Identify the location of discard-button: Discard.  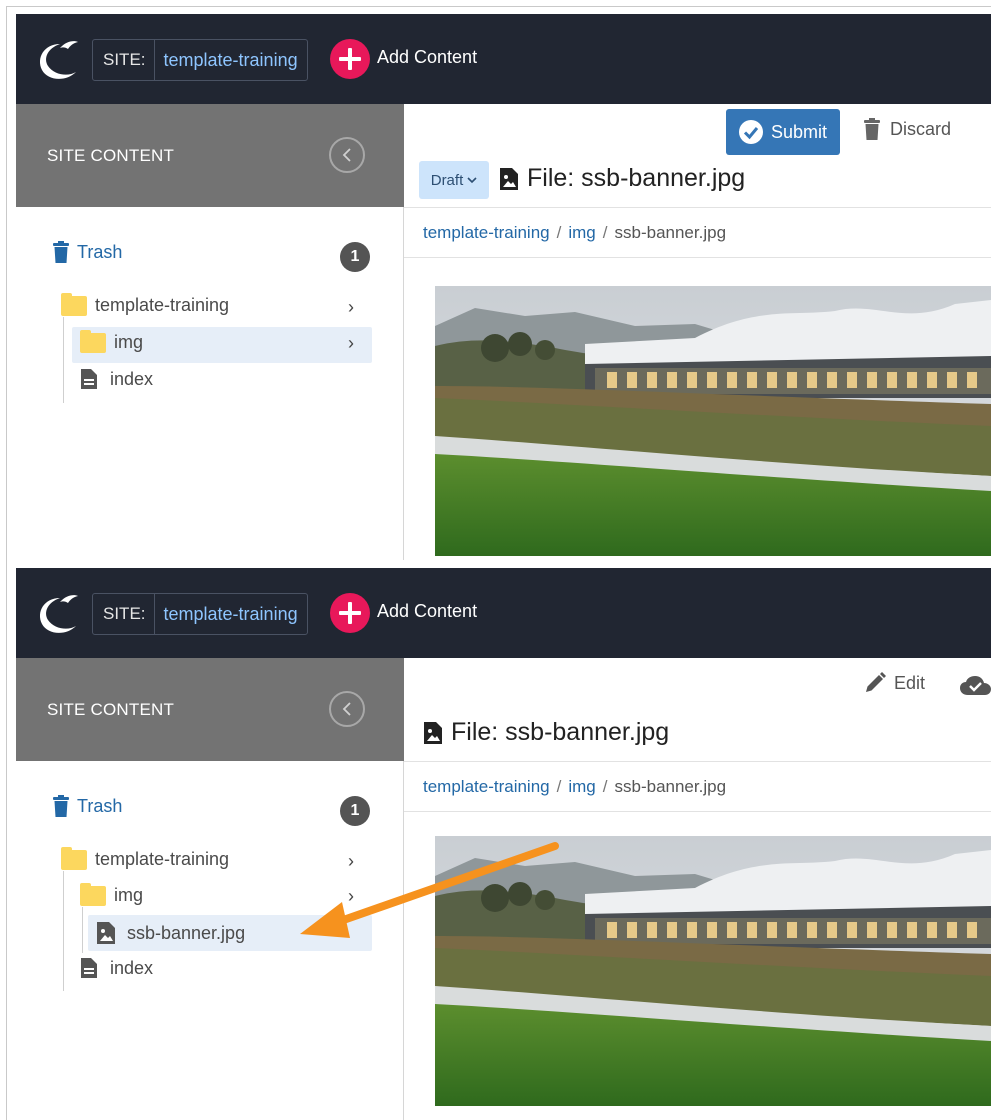
(907, 129).